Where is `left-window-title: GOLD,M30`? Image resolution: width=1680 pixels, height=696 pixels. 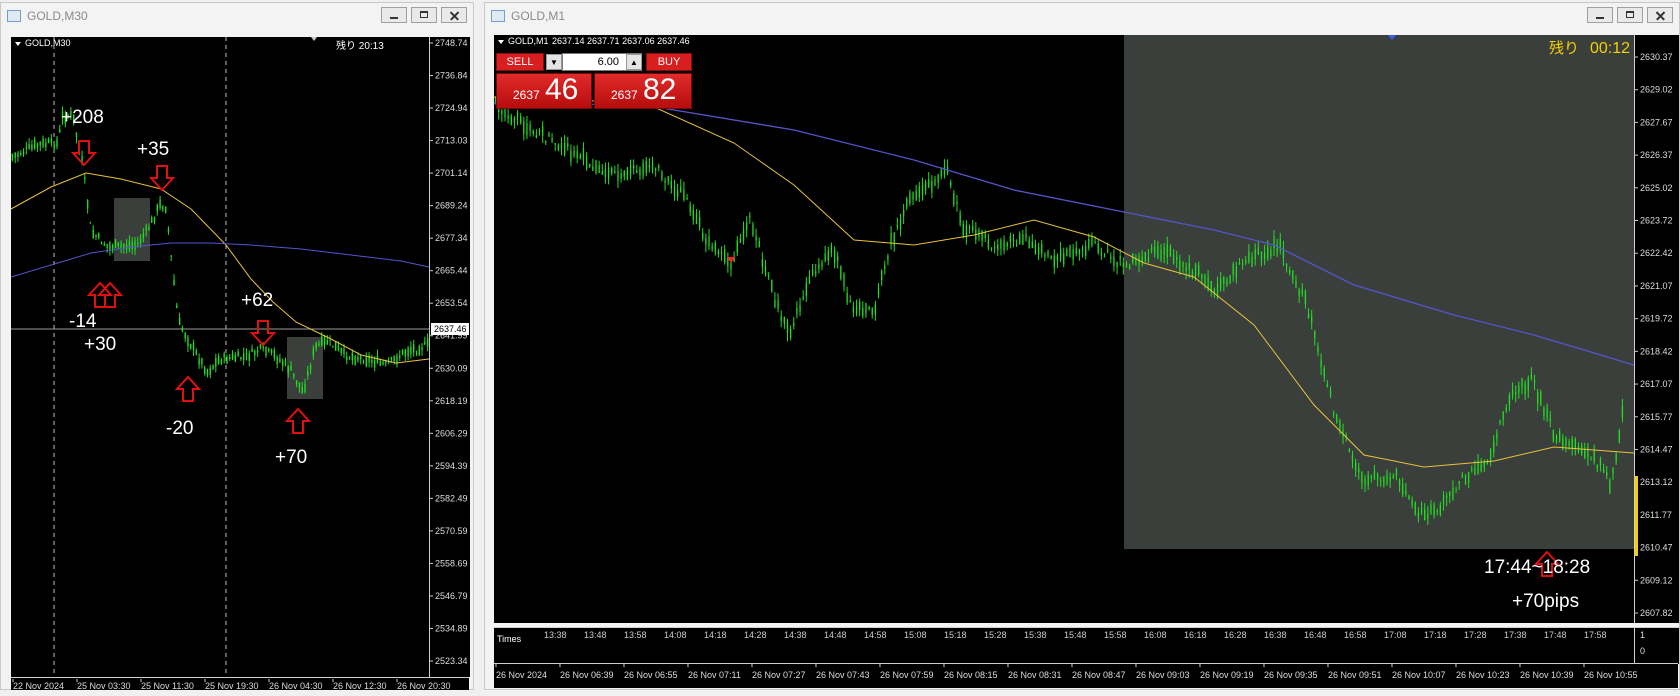
left-window-title: GOLD,M30 is located at coordinates (57, 16).